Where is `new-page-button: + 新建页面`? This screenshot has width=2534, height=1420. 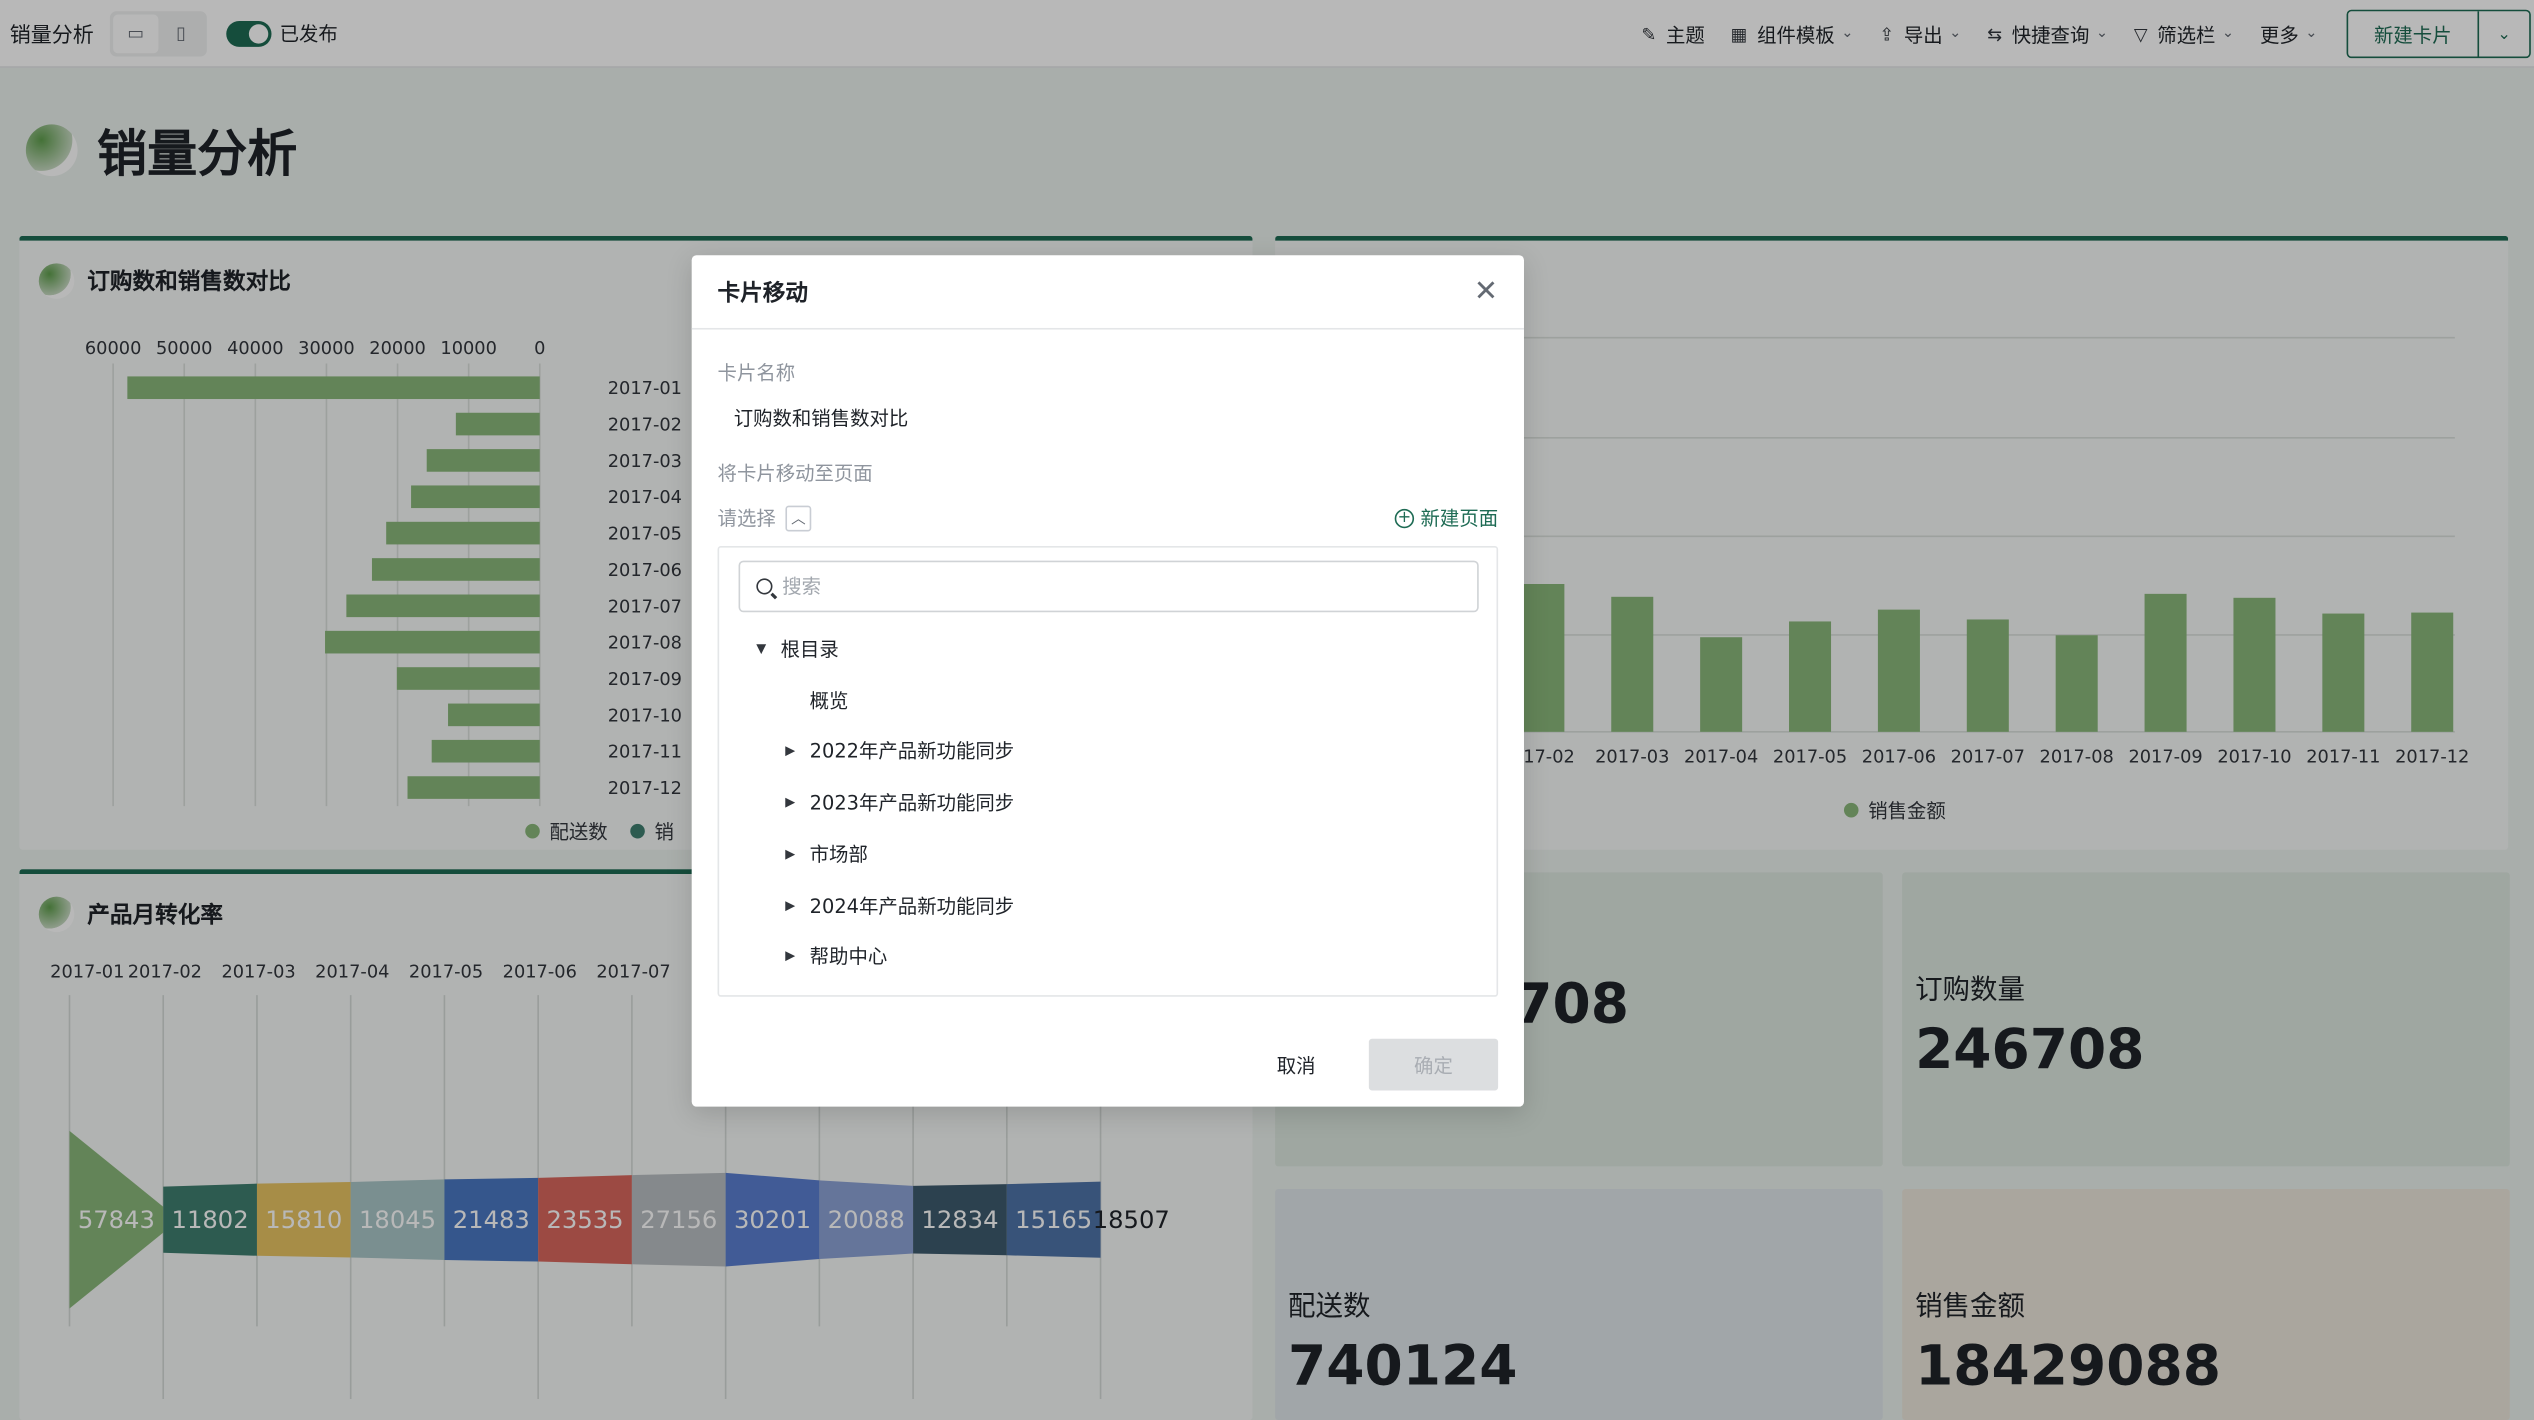 new-page-button: + 新建页面 is located at coordinates (1446, 517).